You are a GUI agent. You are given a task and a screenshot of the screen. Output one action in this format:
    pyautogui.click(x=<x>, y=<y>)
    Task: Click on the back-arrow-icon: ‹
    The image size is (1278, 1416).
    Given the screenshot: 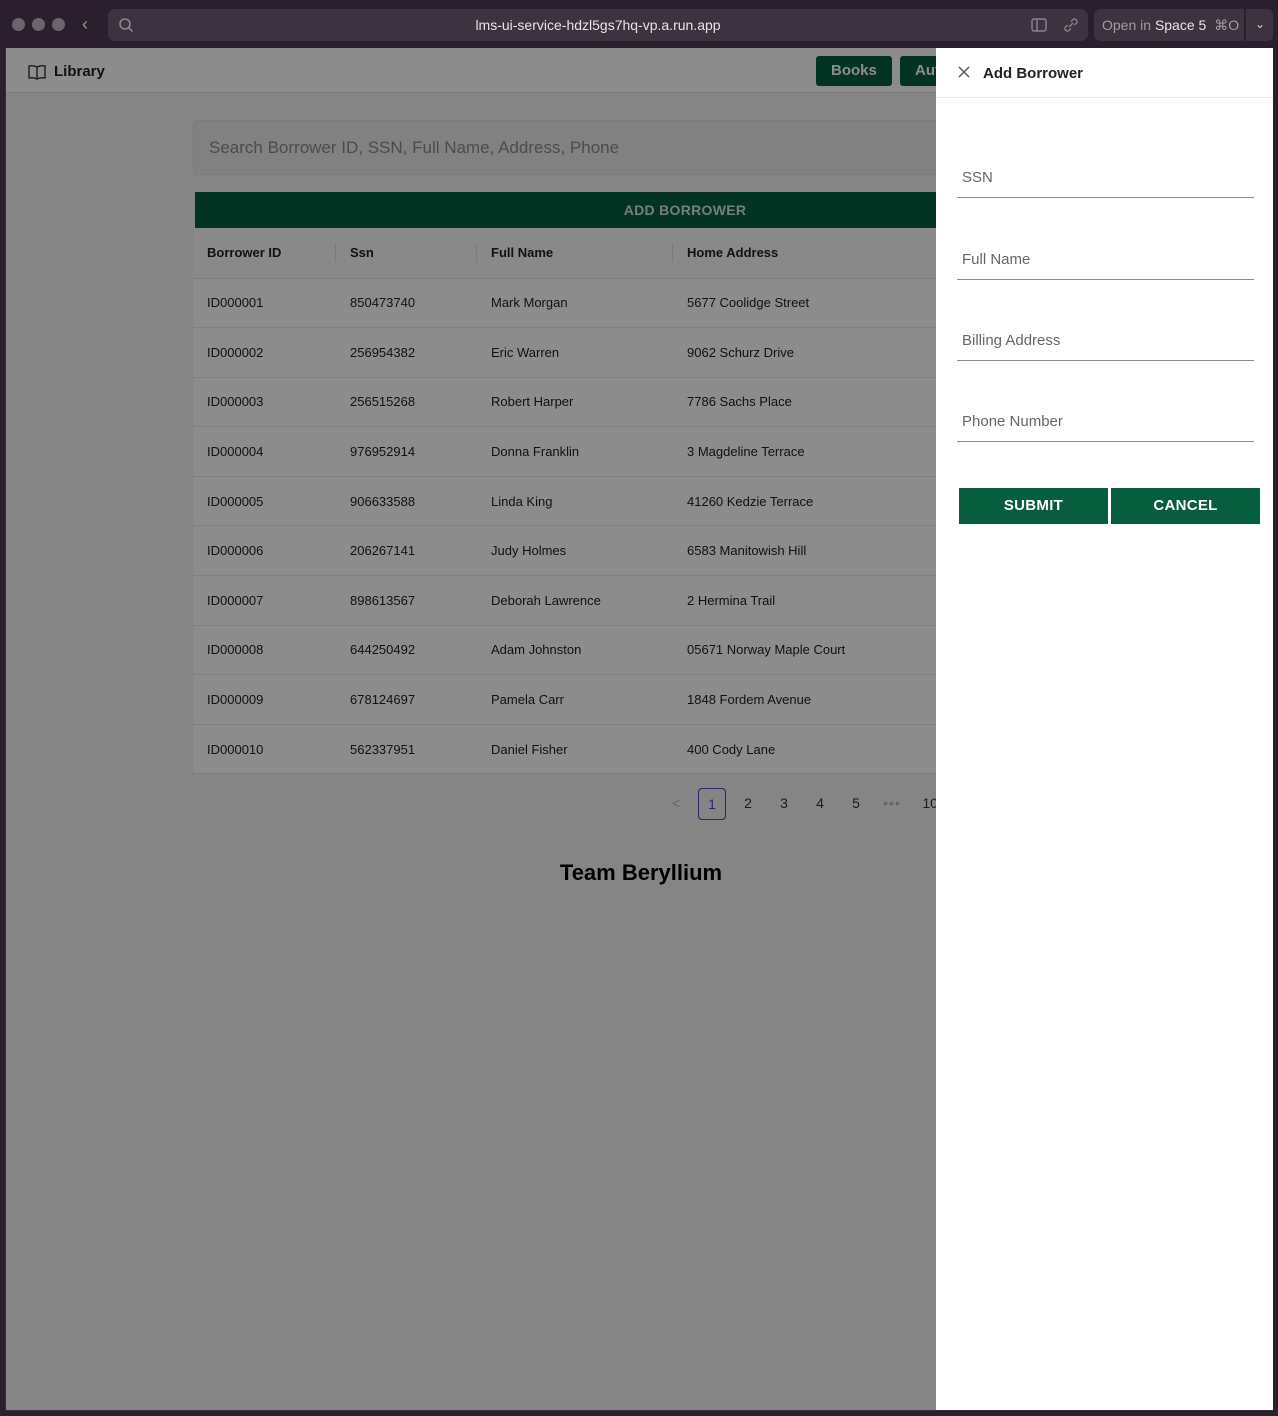 What is the action you would take?
    pyautogui.click(x=89, y=24)
    